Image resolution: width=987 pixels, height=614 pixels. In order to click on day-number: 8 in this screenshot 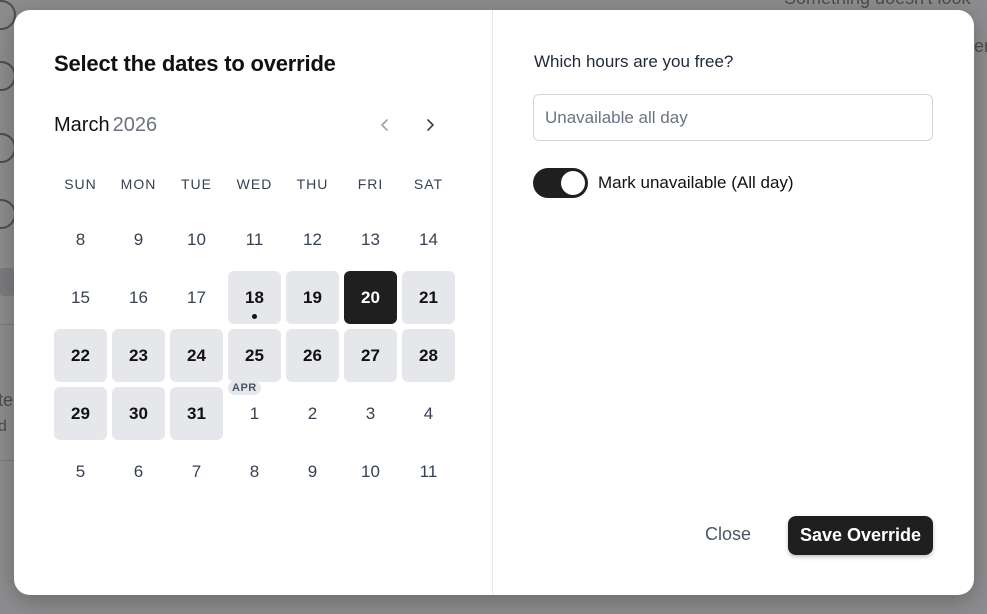, I will do `click(80, 239)`.